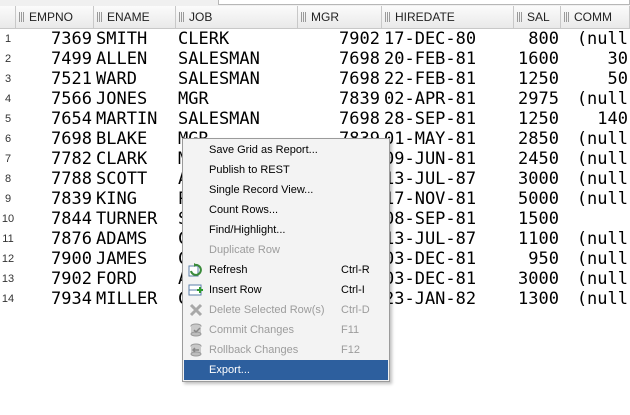 This screenshot has width=630, height=415. What do you see at coordinates (448, 17) in the screenshot?
I see `column-header-hiredate: HIREDATE` at bounding box center [448, 17].